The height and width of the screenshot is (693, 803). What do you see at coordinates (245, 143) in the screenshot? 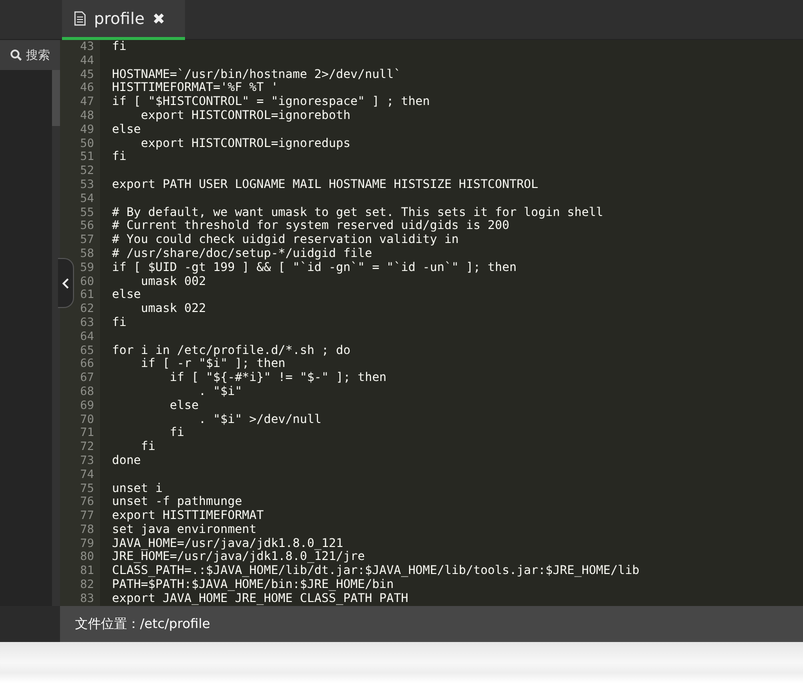
I see `code-line: export HISTCONTROL=ignoredups` at bounding box center [245, 143].